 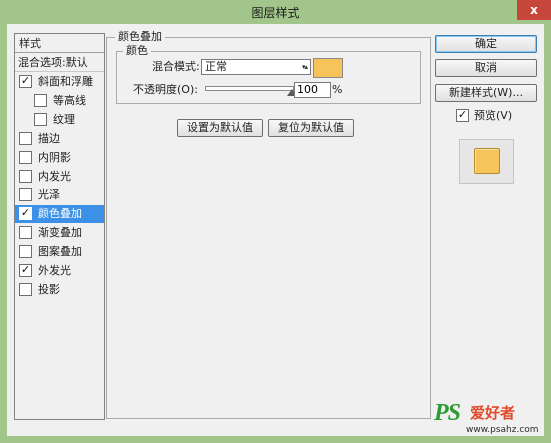 What do you see at coordinates (137, 51) in the screenshot?
I see `color-group-title: 颜色` at bounding box center [137, 51].